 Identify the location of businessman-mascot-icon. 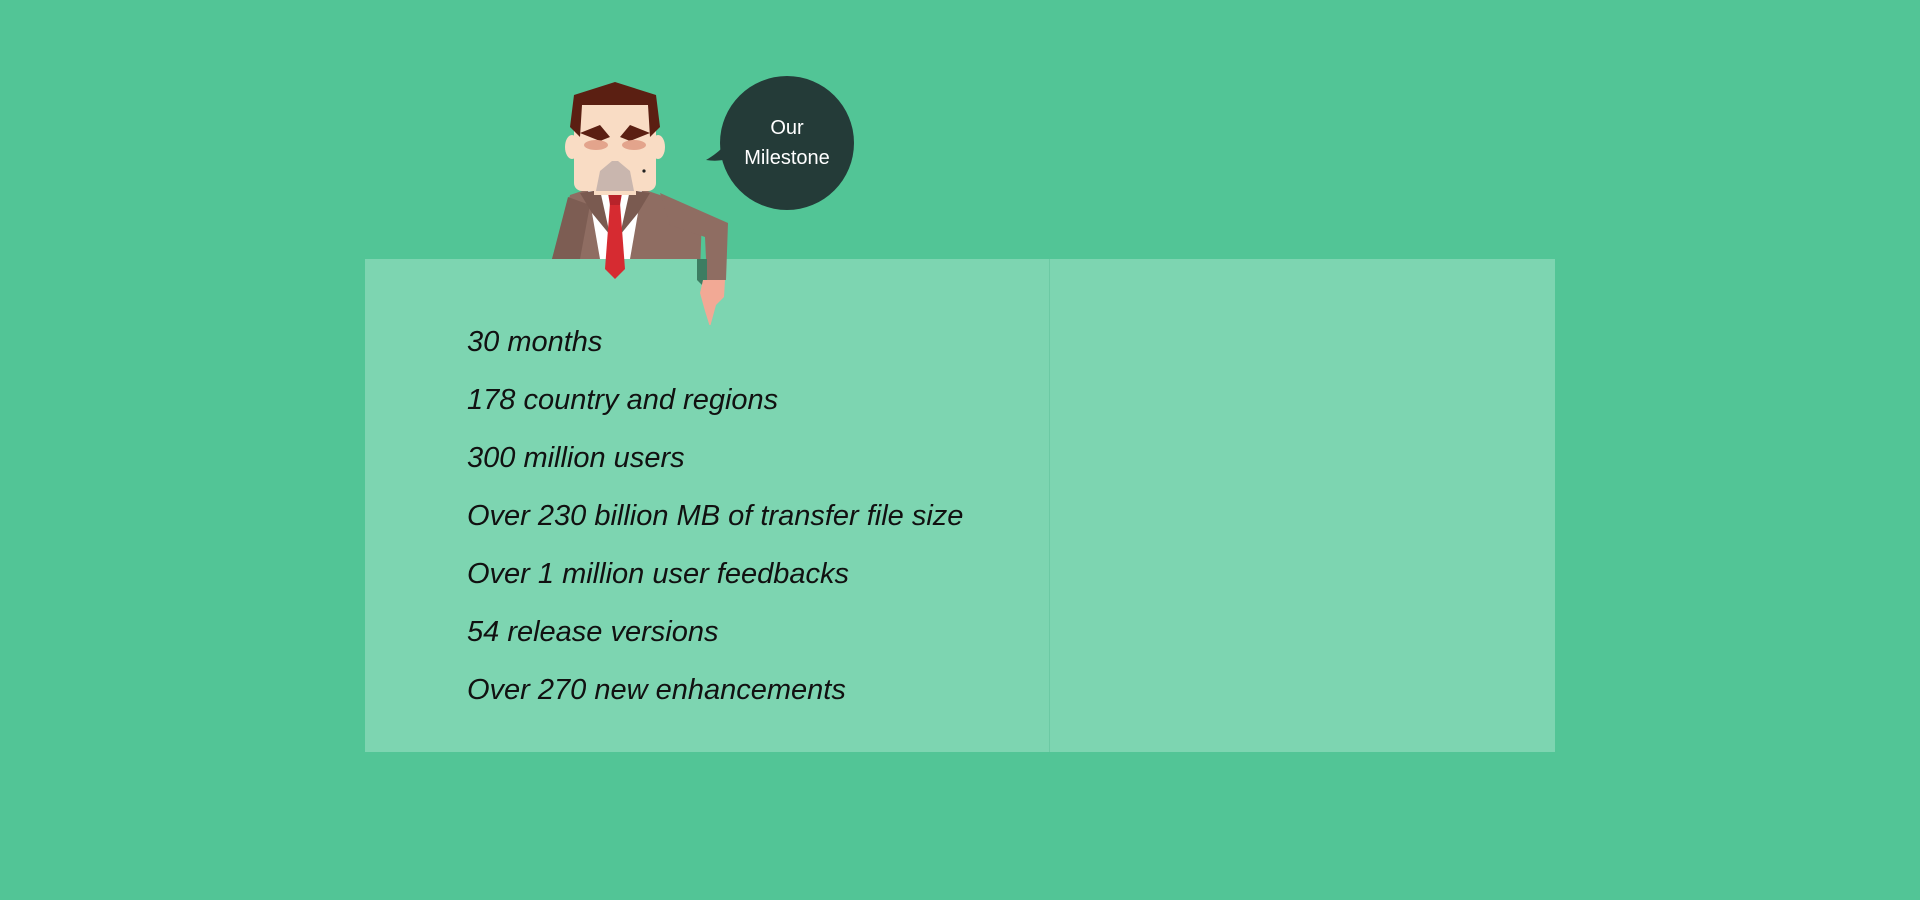
(640, 203).